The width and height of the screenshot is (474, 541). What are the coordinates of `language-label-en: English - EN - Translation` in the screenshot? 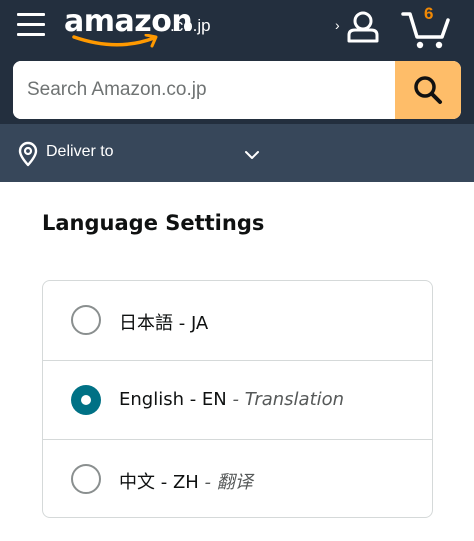 It's located at (232, 399).